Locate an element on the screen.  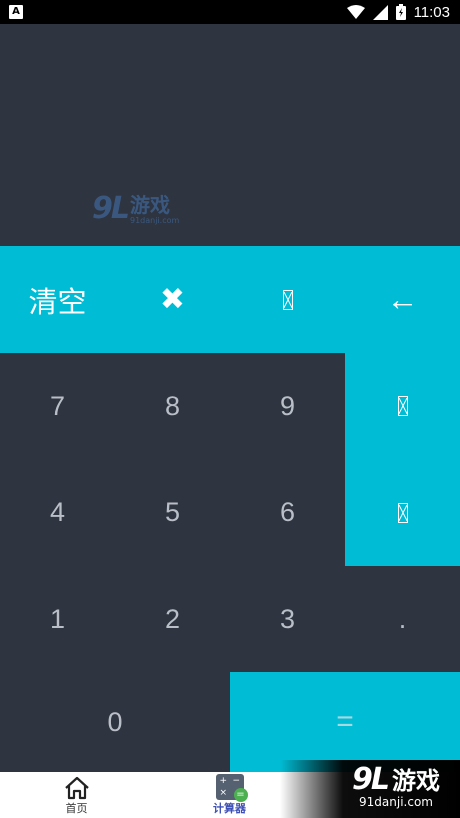
digit-label: 1 is located at coordinates (57, 618).